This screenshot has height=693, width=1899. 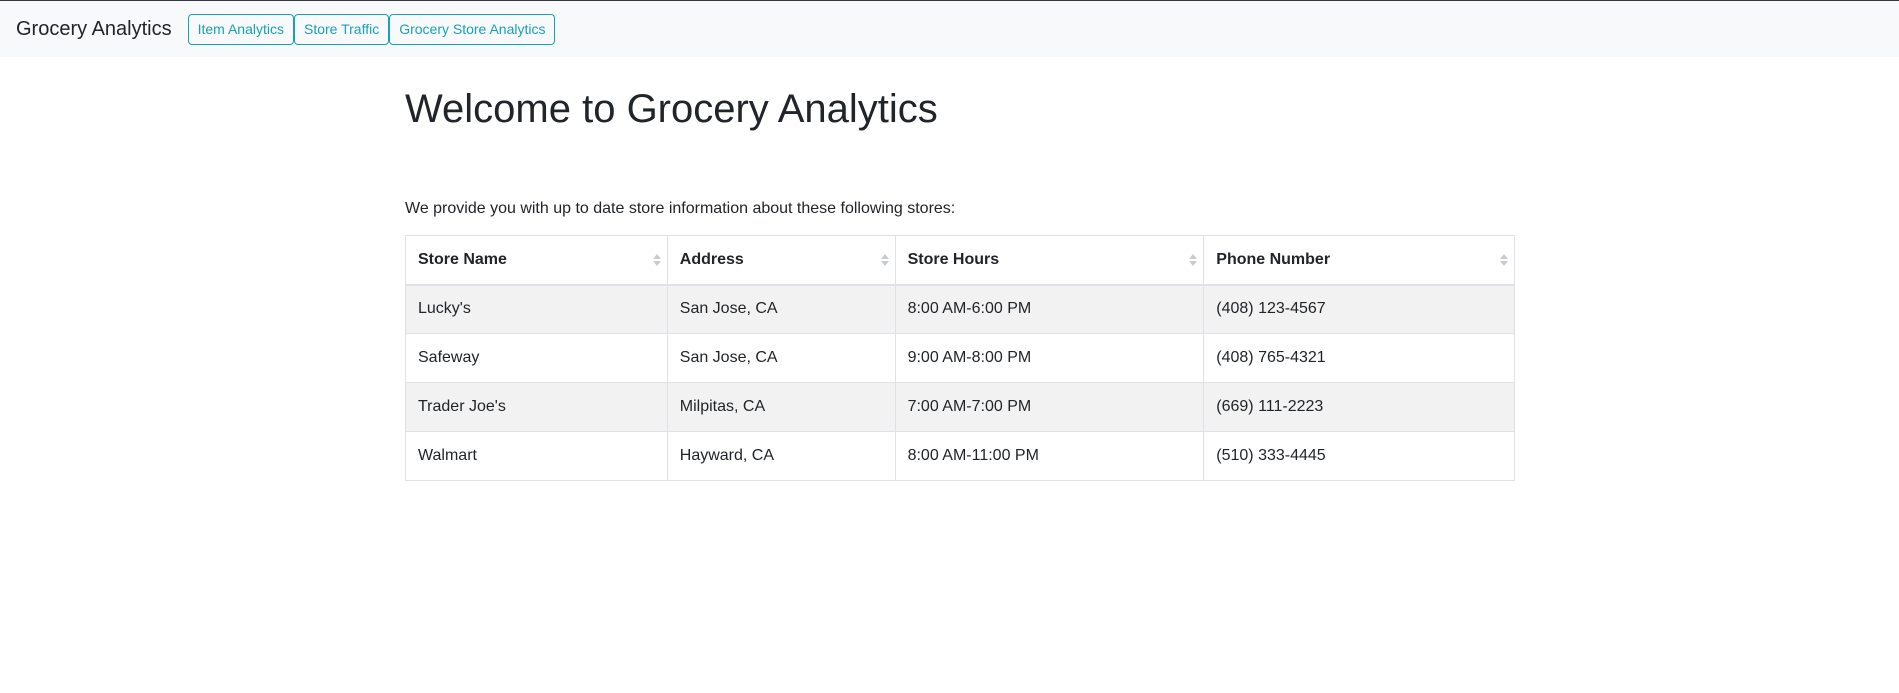 What do you see at coordinates (472, 29) in the screenshot?
I see `grocery-store-analytics-button: Grocery Store Analytics` at bounding box center [472, 29].